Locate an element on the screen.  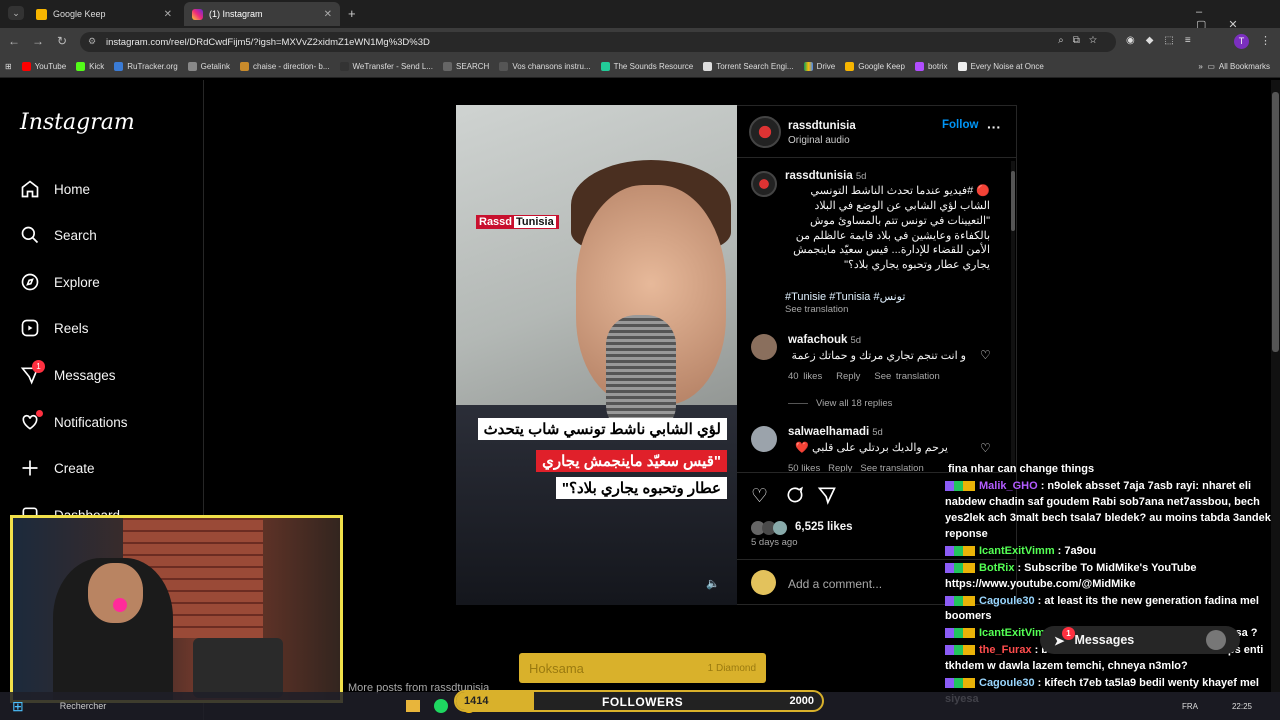
file-explorer-icon is located at coordinates (413, 706).